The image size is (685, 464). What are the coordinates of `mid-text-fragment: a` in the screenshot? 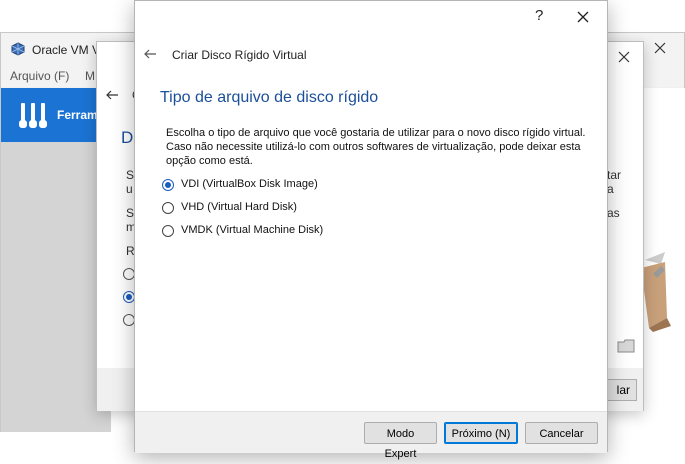 It's located at (610, 189).